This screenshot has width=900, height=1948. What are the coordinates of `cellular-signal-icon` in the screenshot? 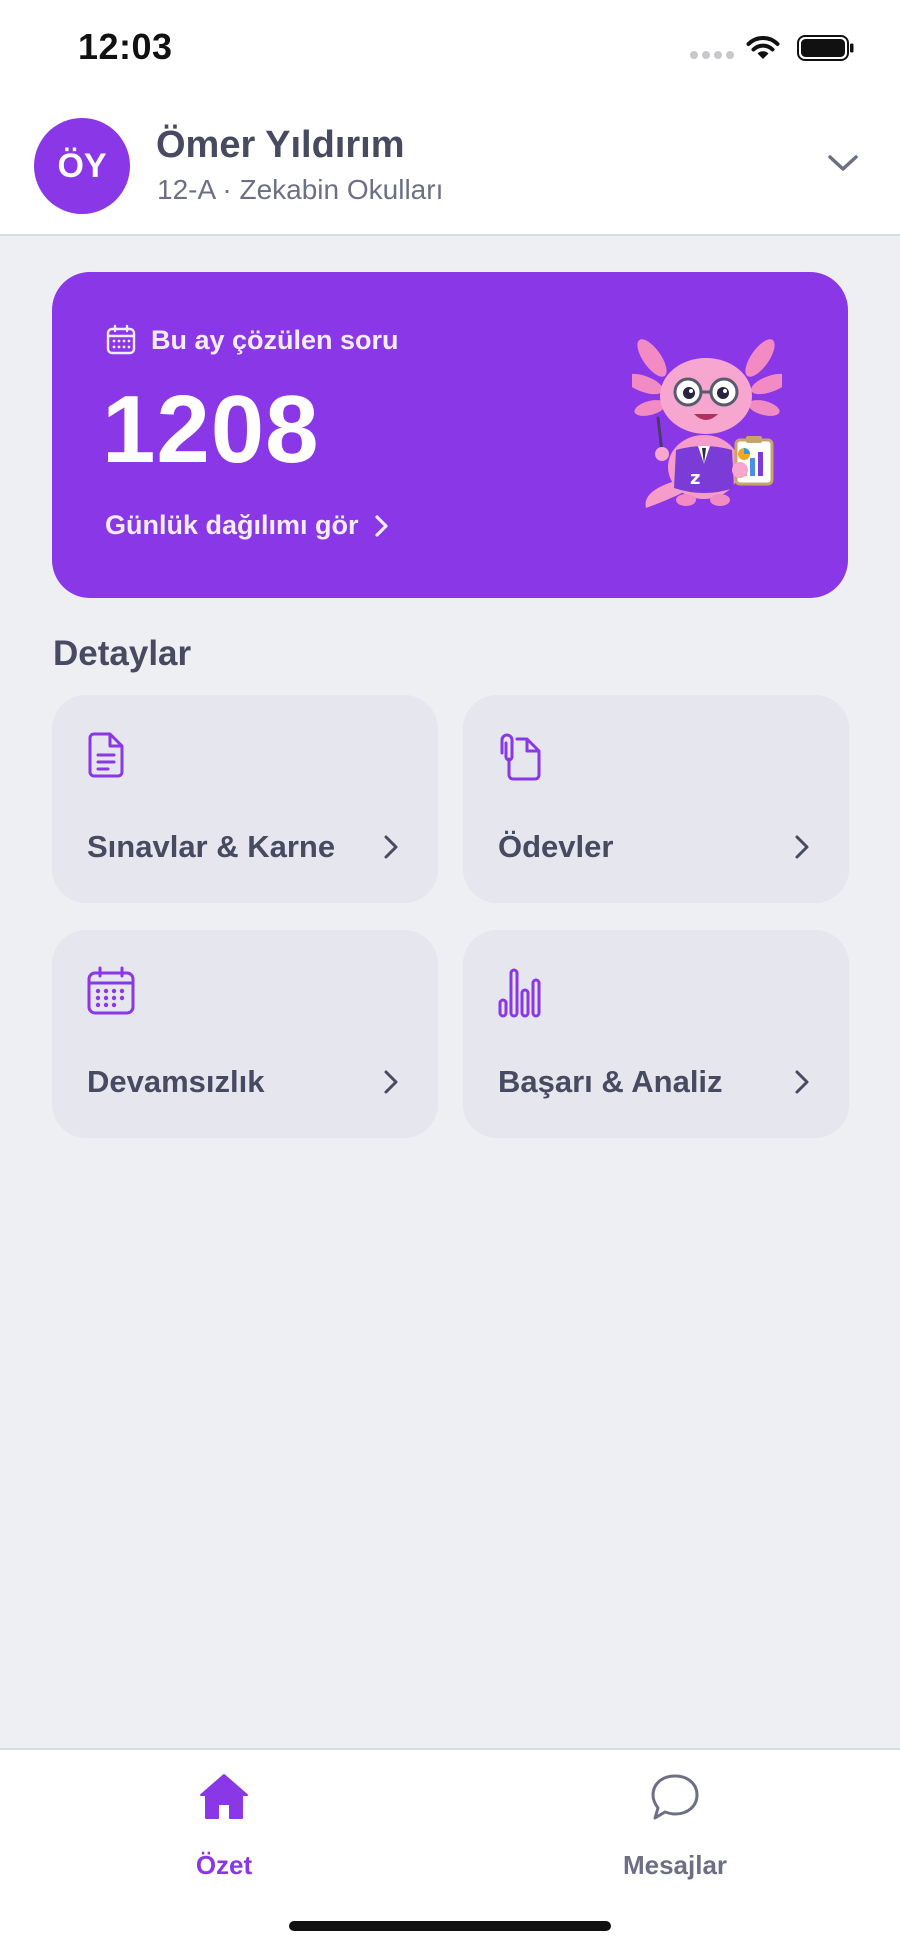 It's located at (712, 55).